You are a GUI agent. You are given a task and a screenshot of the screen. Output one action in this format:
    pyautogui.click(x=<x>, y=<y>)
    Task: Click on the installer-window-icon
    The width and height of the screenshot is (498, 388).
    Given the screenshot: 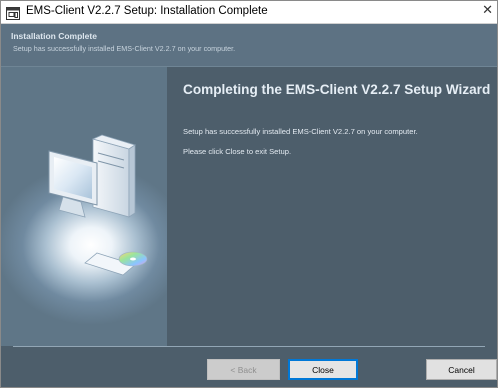 What is the action you would take?
    pyautogui.click(x=13, y=12)
    